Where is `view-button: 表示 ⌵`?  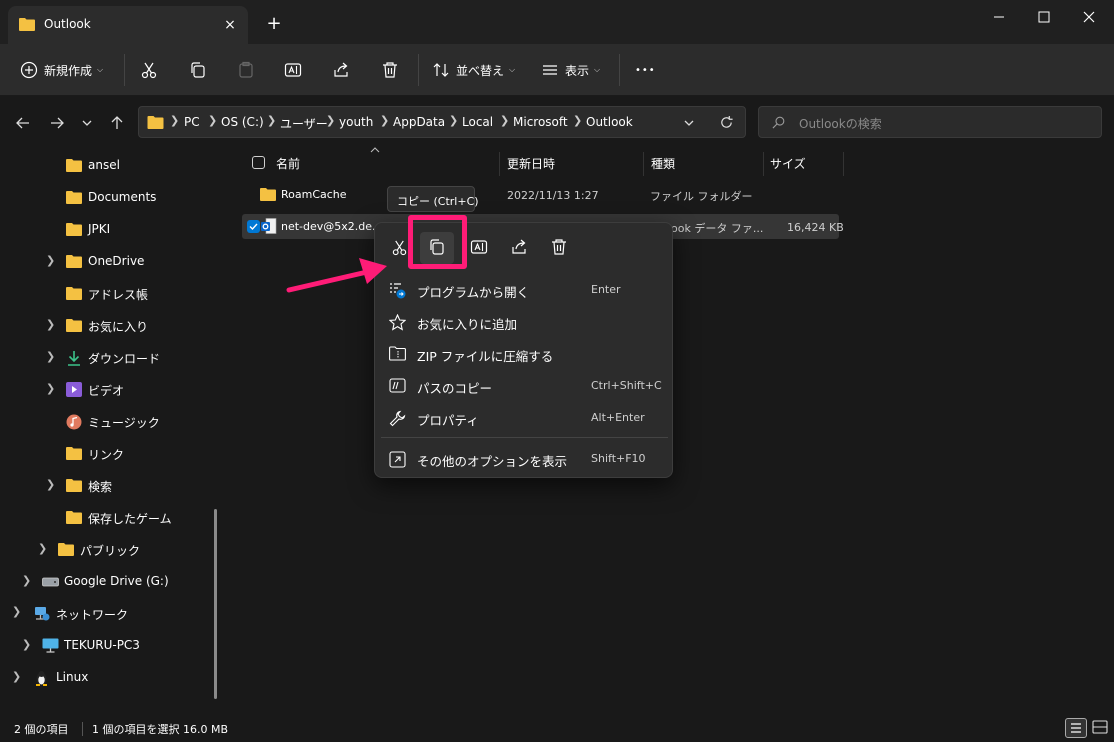 view-button: 表示 ⌵ is located at coordinates (570, 70).